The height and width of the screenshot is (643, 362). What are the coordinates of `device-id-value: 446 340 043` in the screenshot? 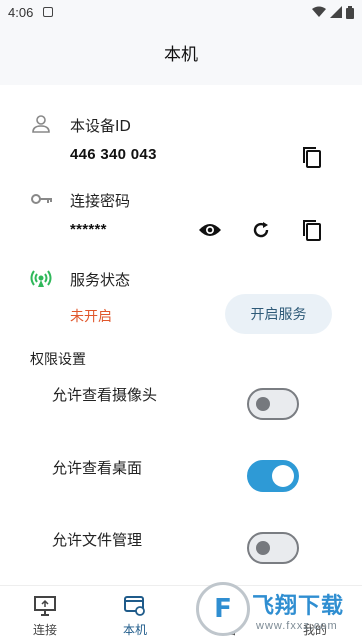 It's located at (113, 154).